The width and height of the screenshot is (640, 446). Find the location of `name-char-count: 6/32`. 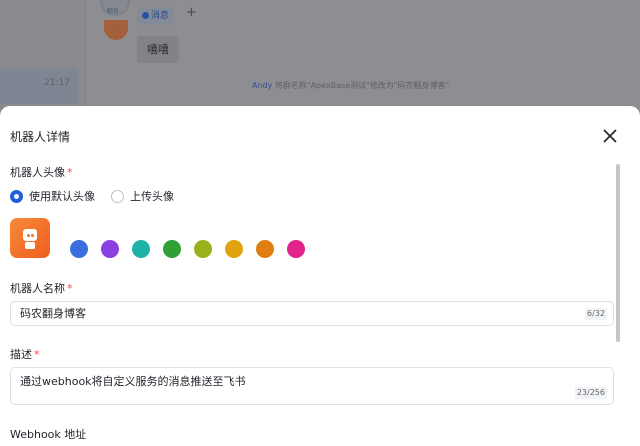

name-char-count: 6/32 is located at coordinates (596, 314).